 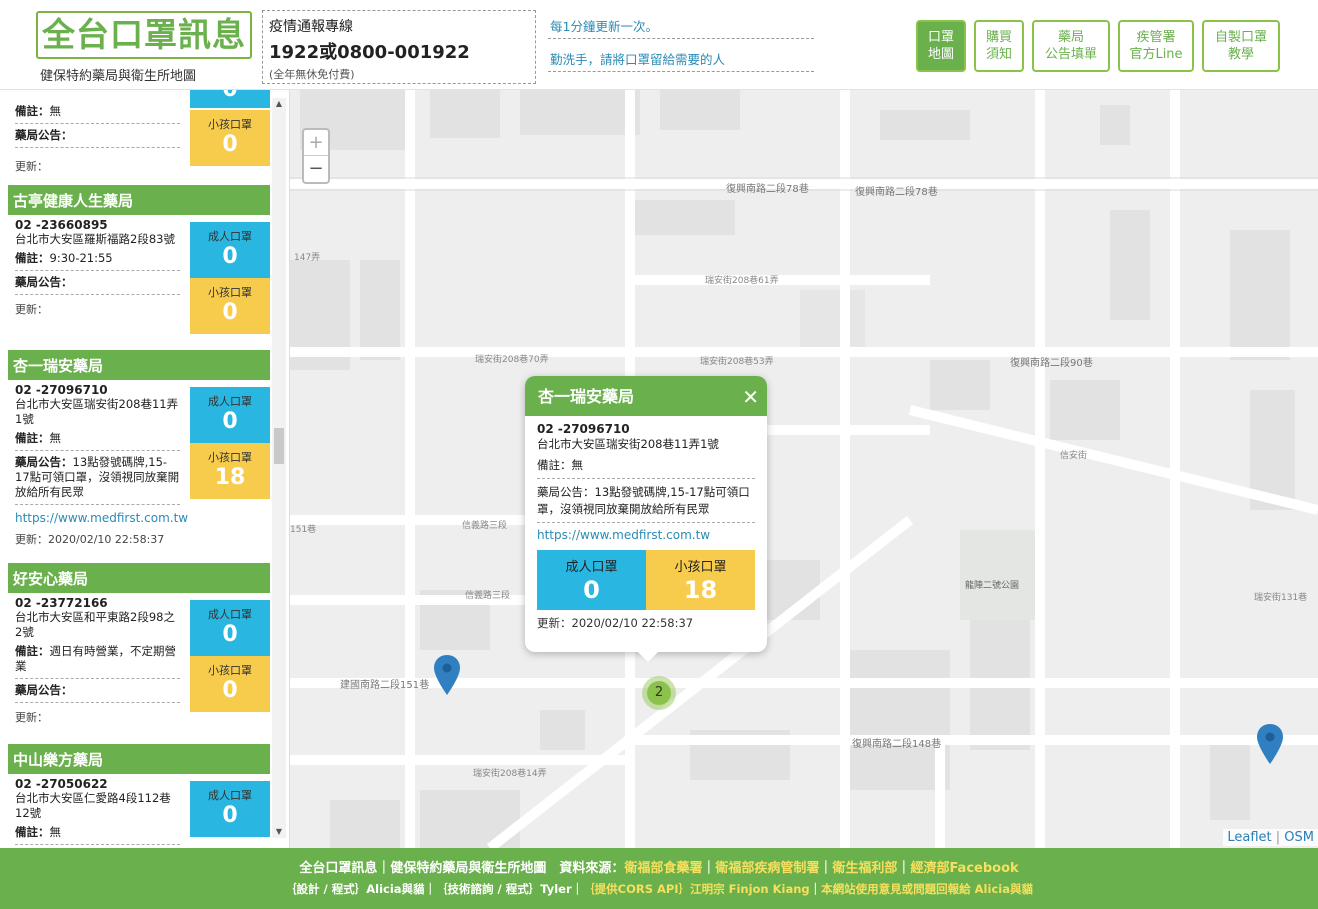 What do you see at coordinates (1299, 837) in the screenshot?
I see `osm-link: OSM` at bounding box center [1299, 837].